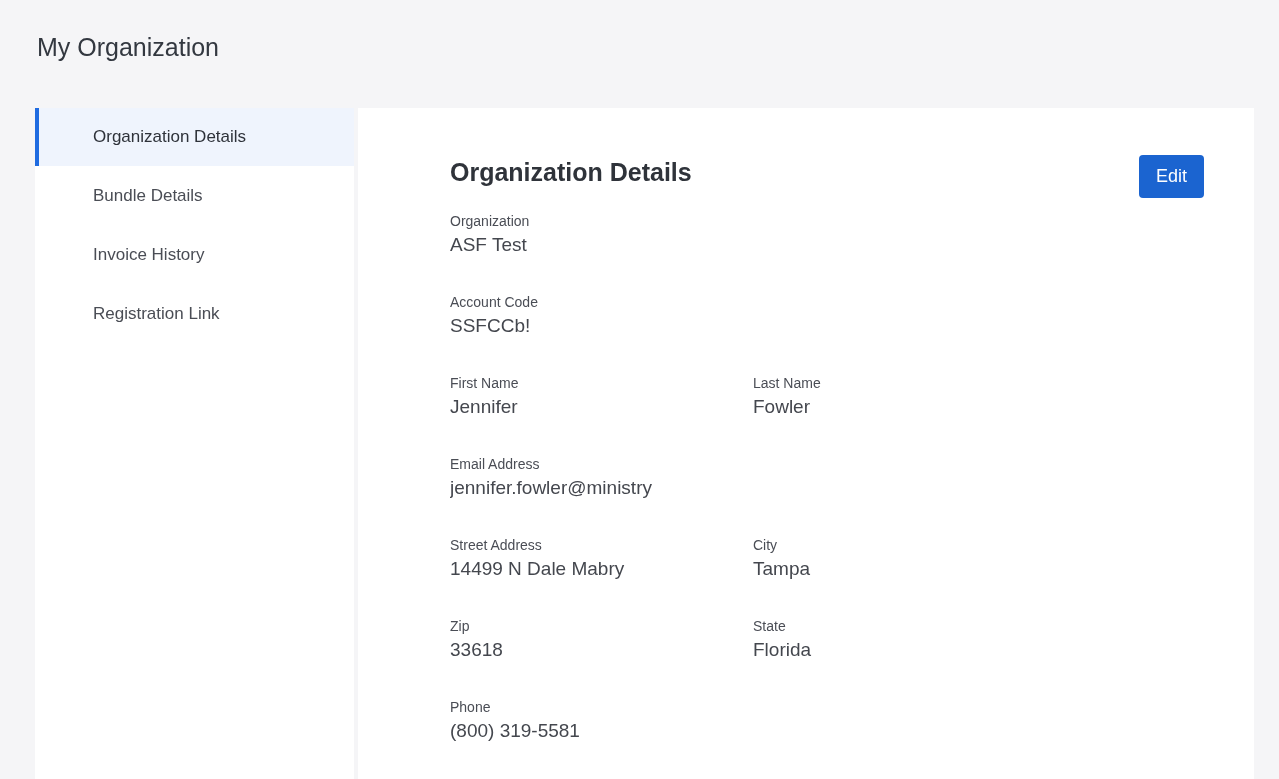  What do you see at coordinates (489, 245) in the screenshot?
I see `field-value: ASF Test` at bounding box center [489, 245].